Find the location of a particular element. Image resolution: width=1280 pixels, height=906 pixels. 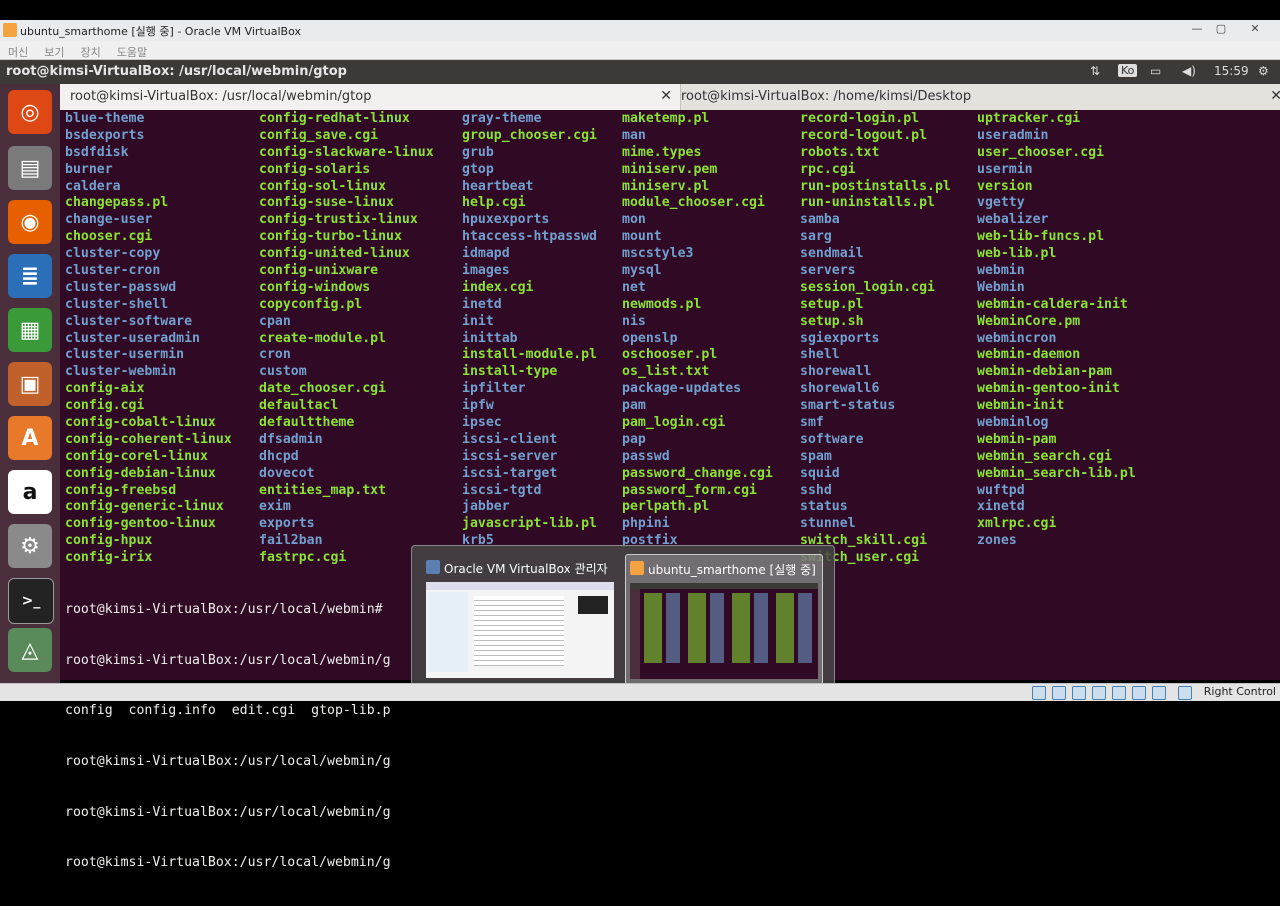

file-entry: WebminCore.pm is located at coordinates (1029, 321).